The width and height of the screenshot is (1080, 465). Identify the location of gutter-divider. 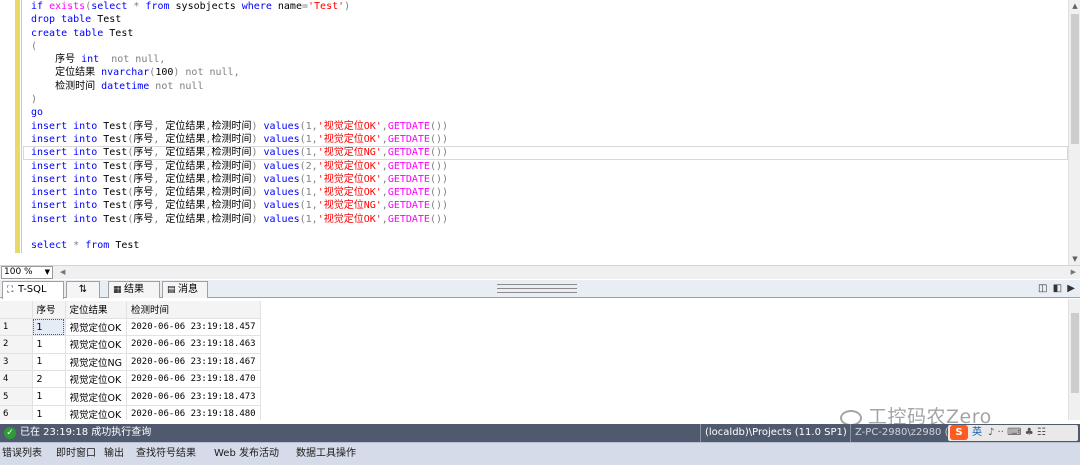
(21, 126).